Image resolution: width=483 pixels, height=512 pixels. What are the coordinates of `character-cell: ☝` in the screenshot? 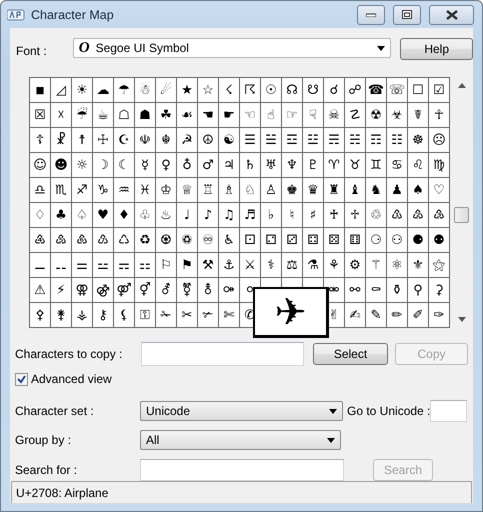 It's located at (271, 115).